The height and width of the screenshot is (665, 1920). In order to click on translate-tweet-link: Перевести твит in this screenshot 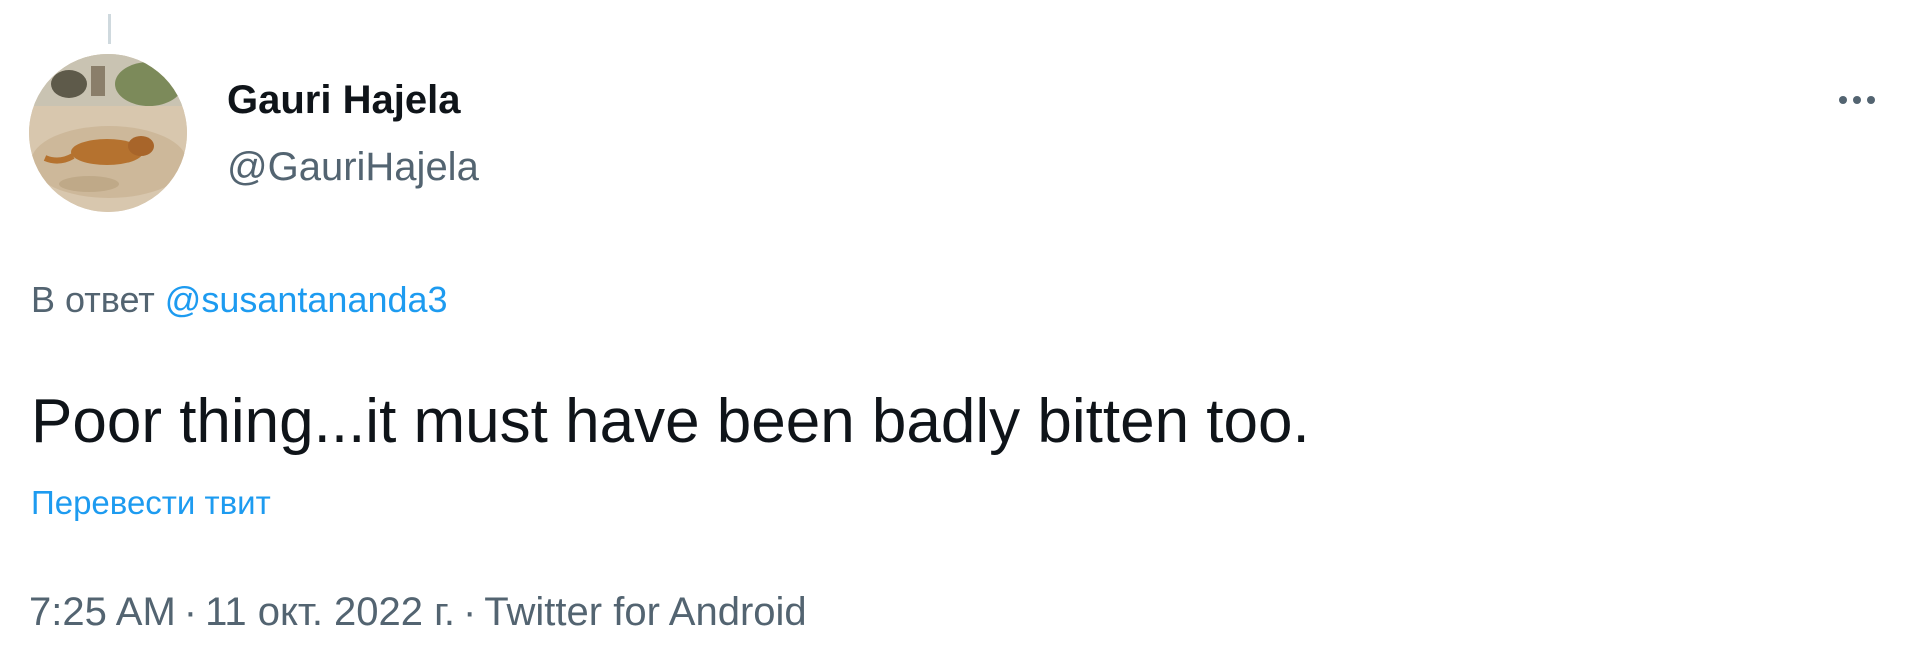, I will do `click(151, 503)`.